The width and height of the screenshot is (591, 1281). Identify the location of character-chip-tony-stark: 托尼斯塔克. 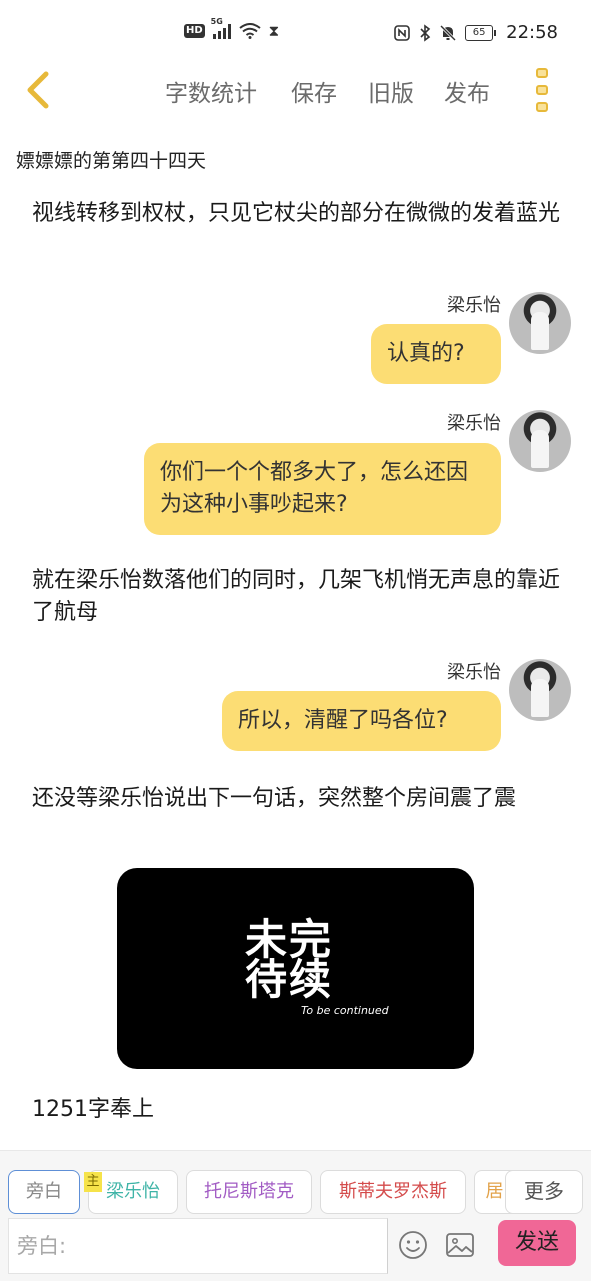
(249, 1192).